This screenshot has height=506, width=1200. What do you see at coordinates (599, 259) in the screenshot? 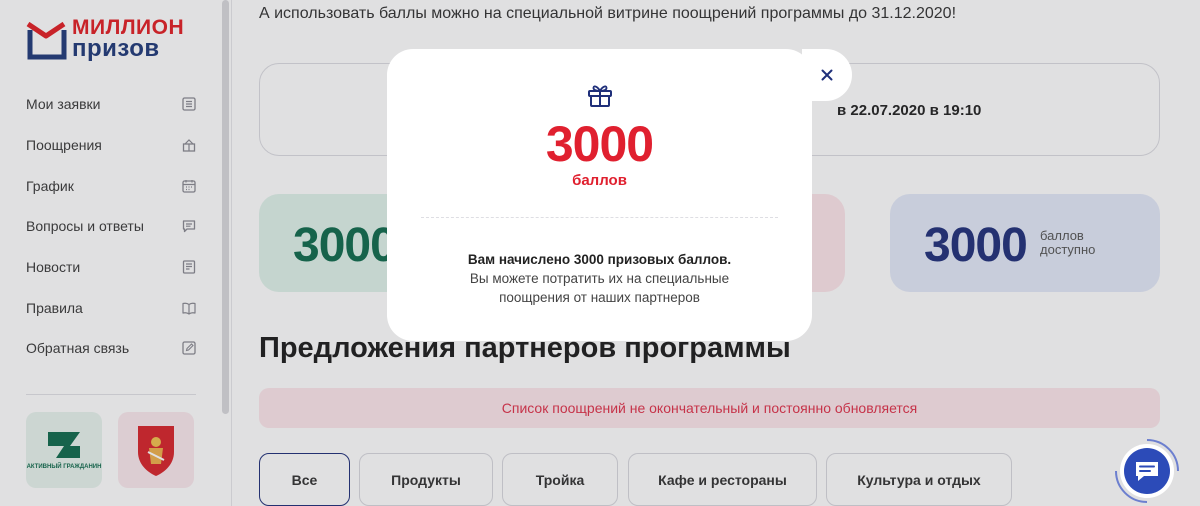
I see `modal-message-bold: Вам начислено 3000 призовых баллов.` at bounding box center [599, 259].